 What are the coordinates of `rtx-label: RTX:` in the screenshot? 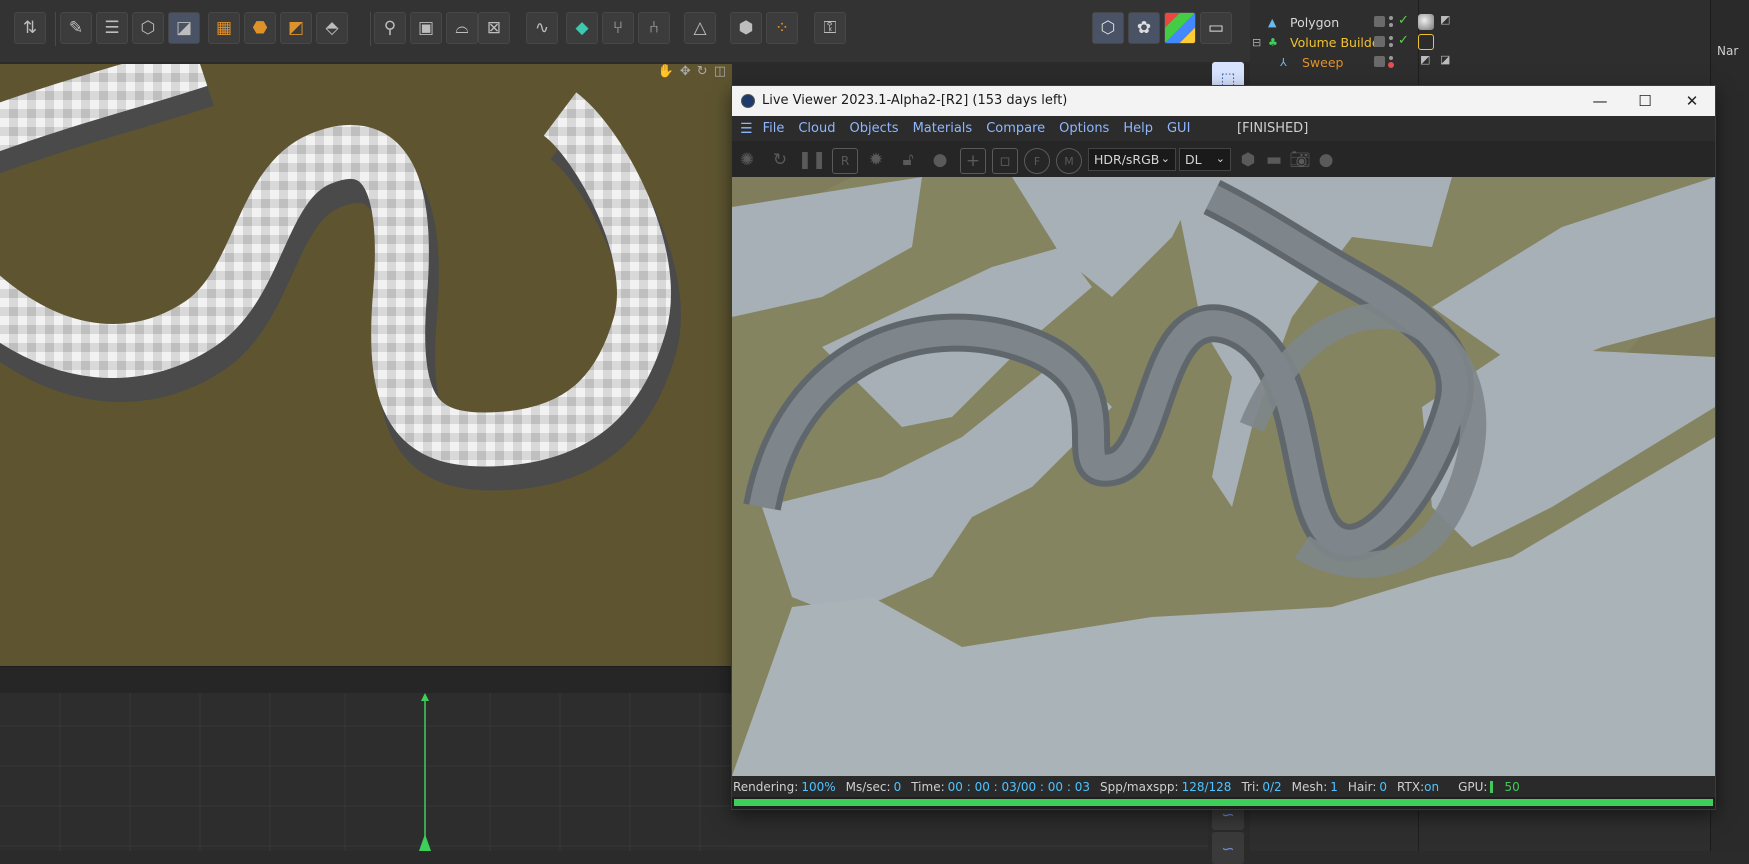 It's located at (1411, 786).